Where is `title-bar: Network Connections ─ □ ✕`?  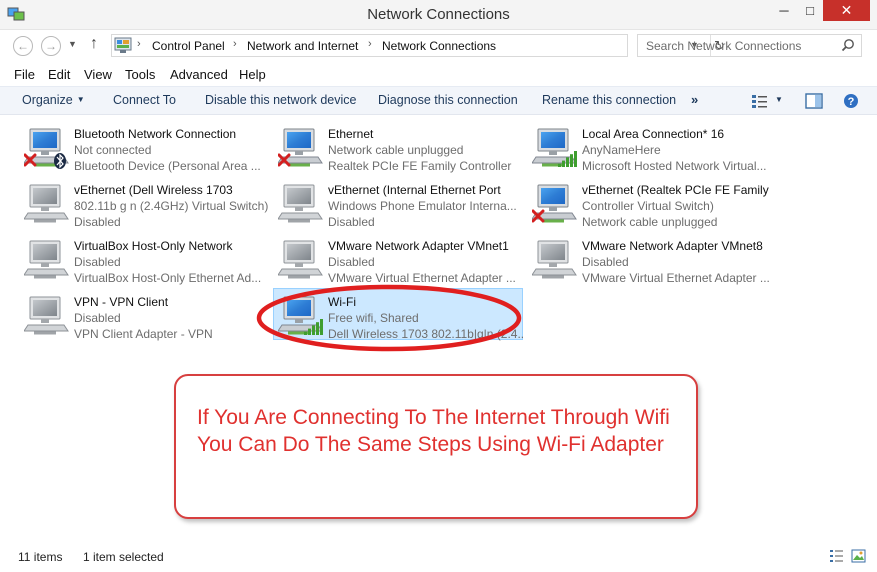
title-bar: Network Connections ─ □ ✕ is located at coordinates (438, 15).